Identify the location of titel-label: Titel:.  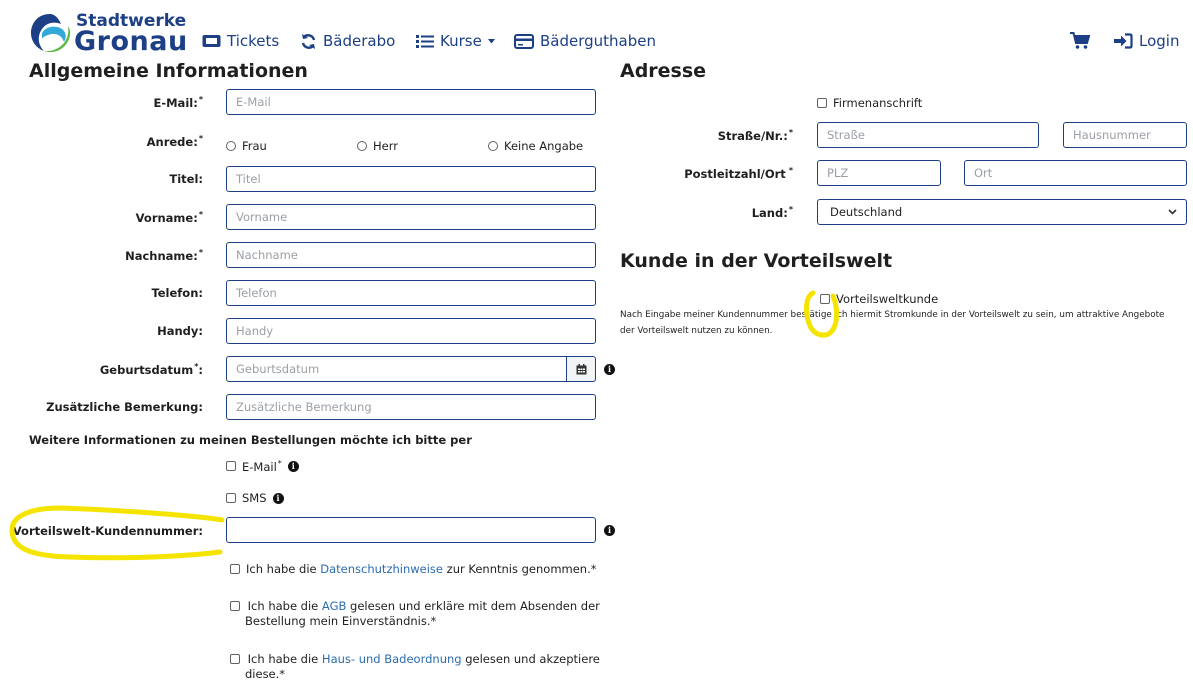
(186, 179).